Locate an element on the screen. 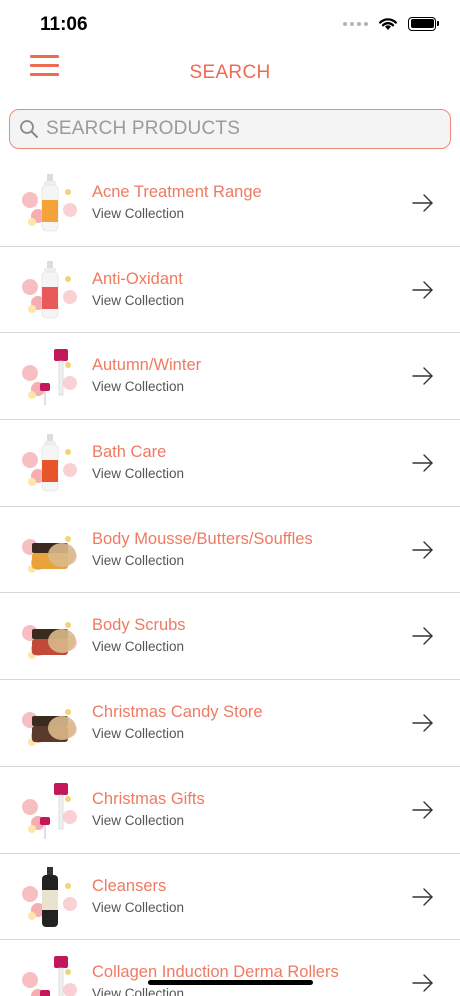 The height and width of the screenshot is (996, 460). page-title: SEARCH is located at coordinates (230, 72).